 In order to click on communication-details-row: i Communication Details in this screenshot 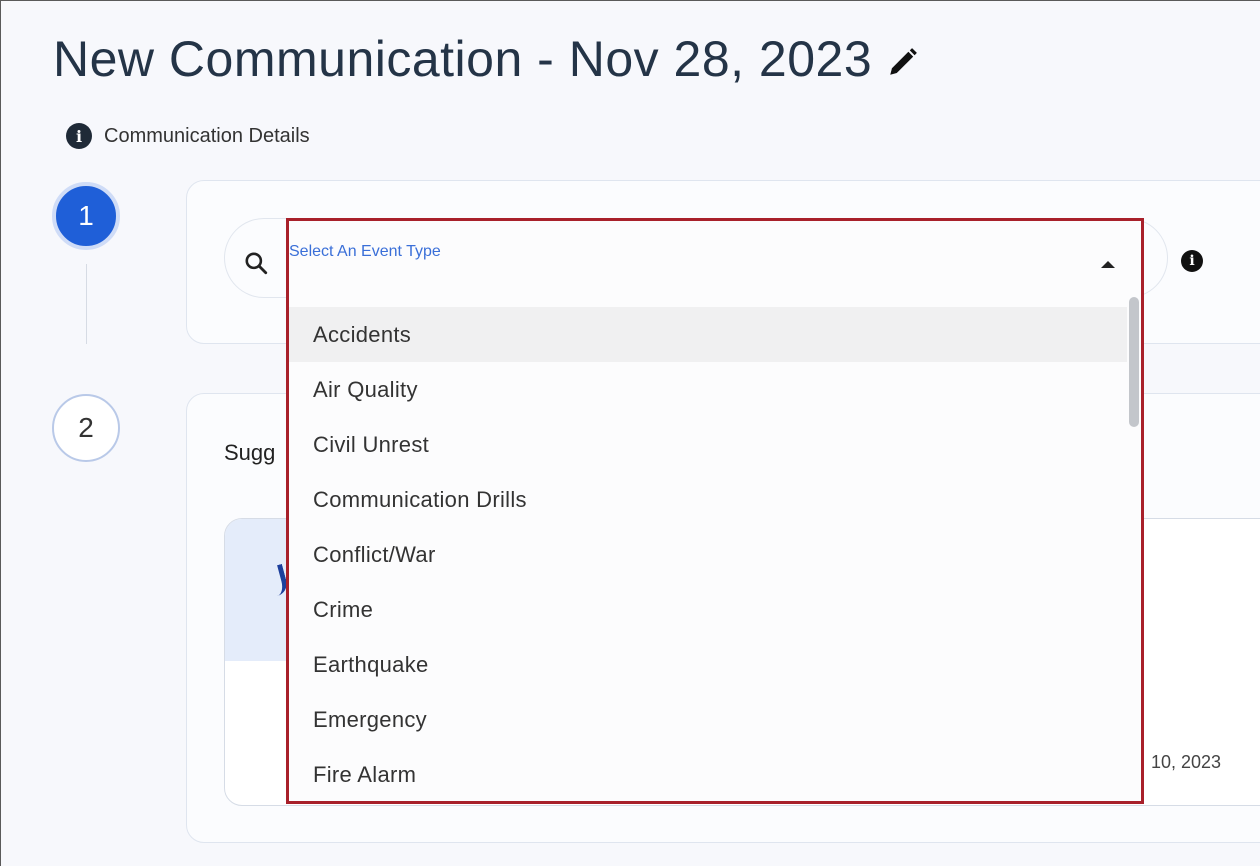, I will do `click(188, 136)`.